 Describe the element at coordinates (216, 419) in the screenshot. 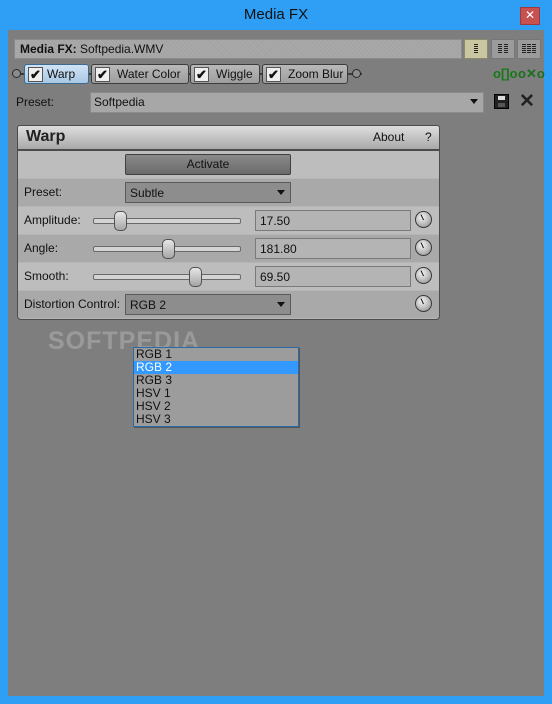

I see `distortion-option: HSV 3` at that location.